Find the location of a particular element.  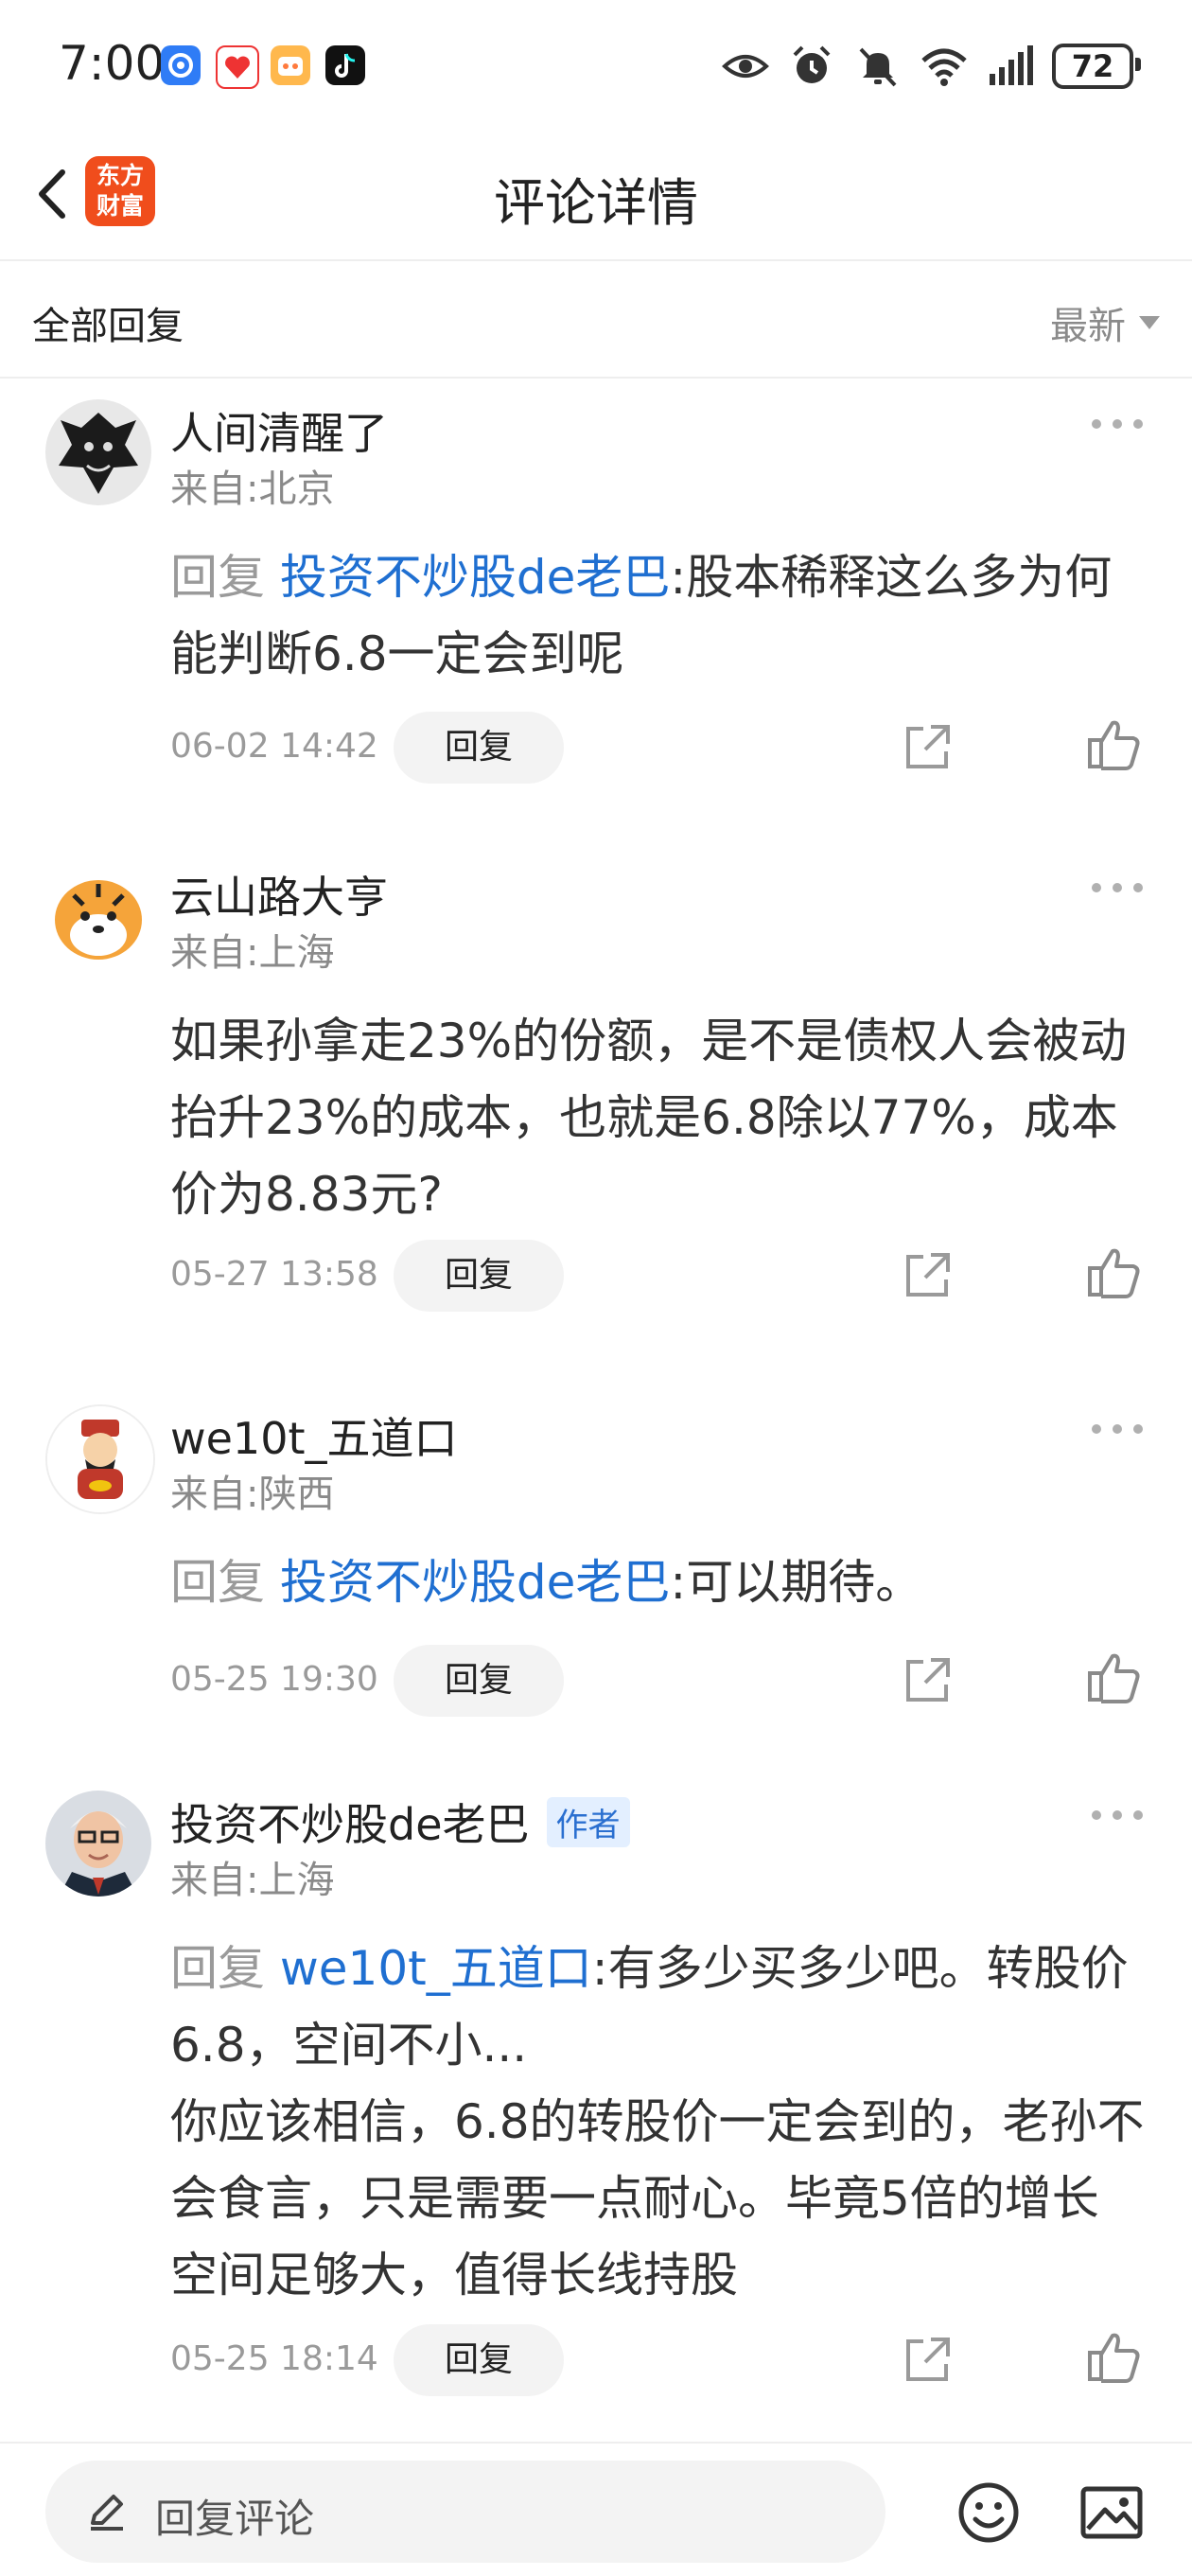

bilibili-app-icon is located at coordinates (290, 65).